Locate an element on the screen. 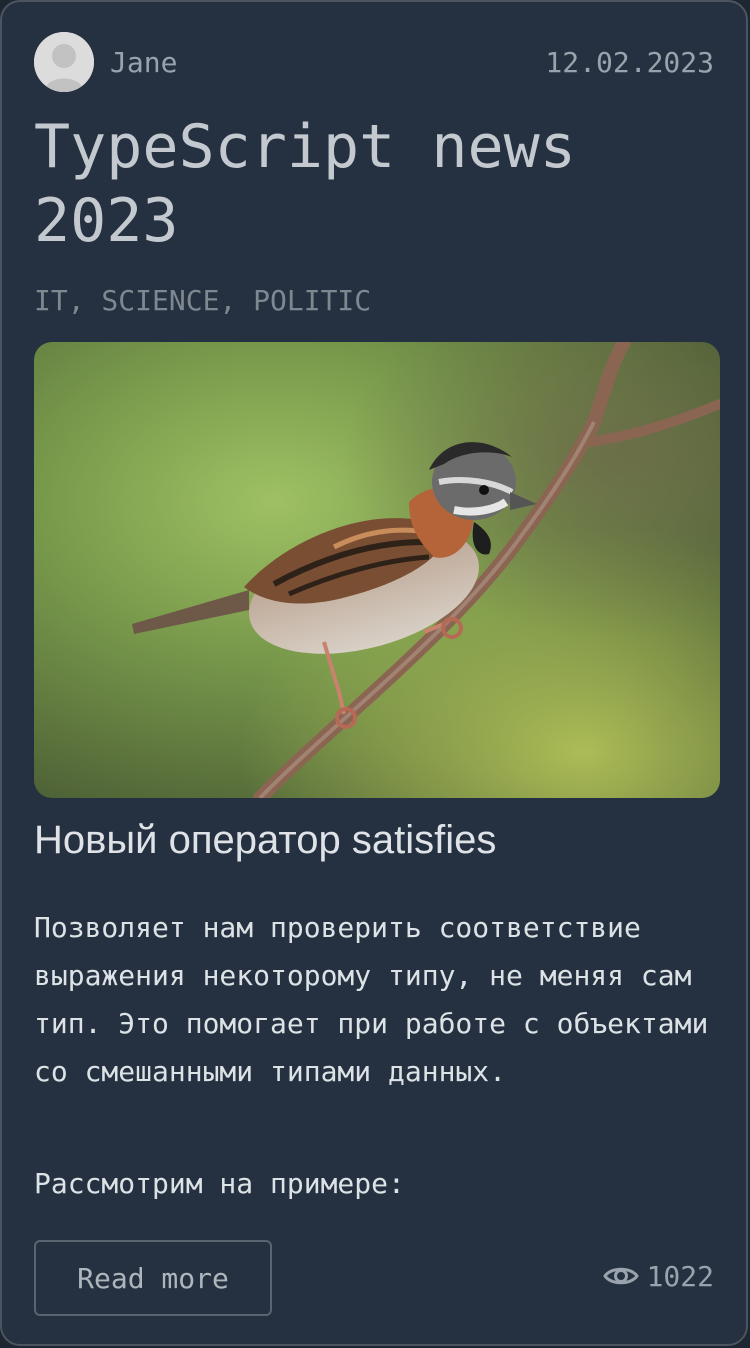  views-count: 1022 is located at coordinates (680, 1276).